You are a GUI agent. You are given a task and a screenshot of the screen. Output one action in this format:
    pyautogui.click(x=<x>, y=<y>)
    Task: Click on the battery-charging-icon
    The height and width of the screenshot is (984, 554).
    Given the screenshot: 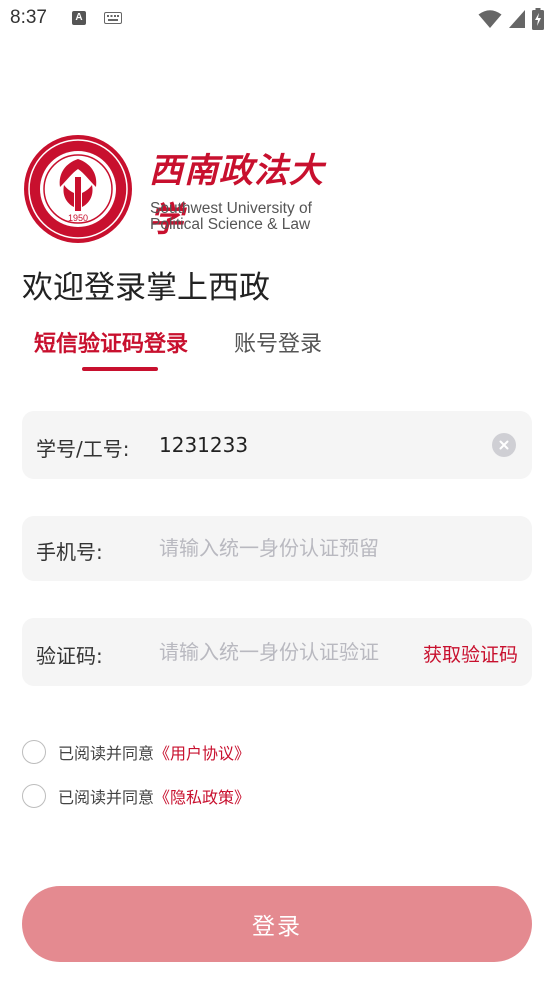 What is the action you would take?
    pyautogui.click(x=538, y=19)
    